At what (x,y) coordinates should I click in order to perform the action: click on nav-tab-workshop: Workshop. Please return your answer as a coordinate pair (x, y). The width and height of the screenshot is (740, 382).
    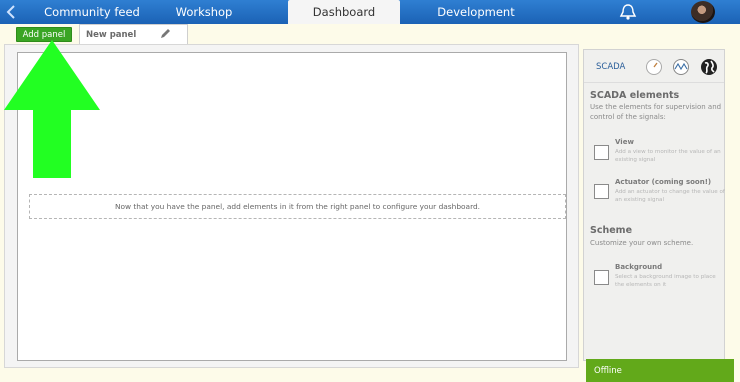
    Looking at the image, I should click on (204, 12).